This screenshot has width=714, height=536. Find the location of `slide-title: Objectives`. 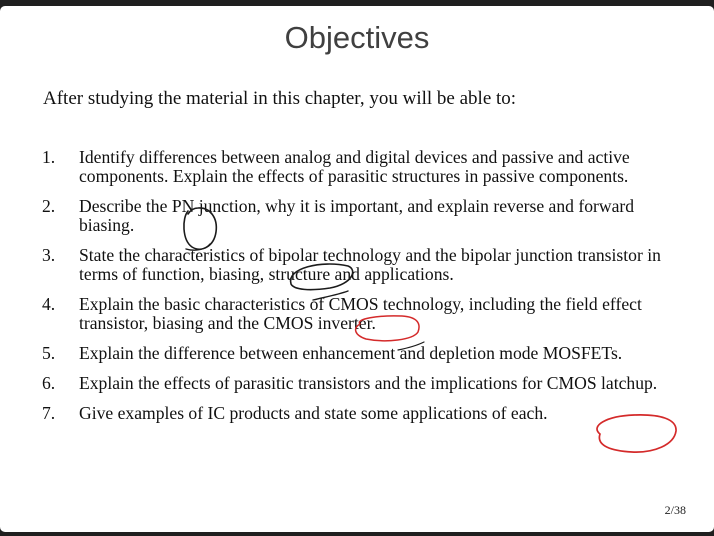

slide-title: Objectives is located at coordinates (357, 37).